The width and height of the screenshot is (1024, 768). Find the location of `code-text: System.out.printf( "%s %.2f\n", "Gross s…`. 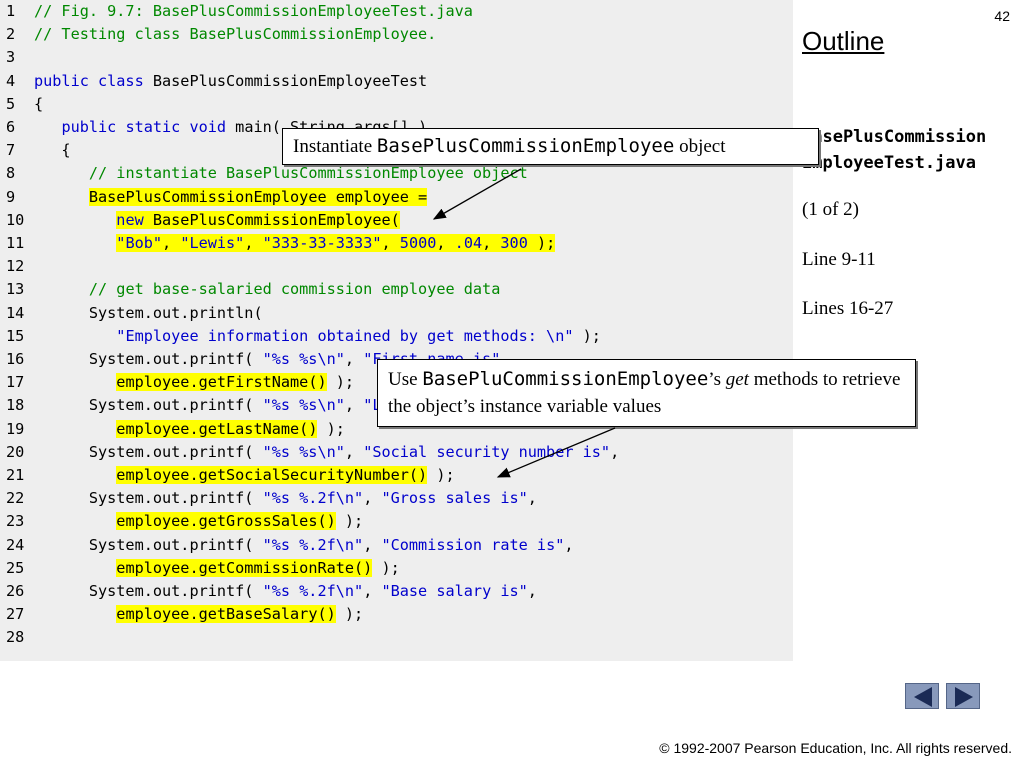

code-text: System.out.printf( "%s %.2f\n", "Gross s… is located at coordinates (285, 498).